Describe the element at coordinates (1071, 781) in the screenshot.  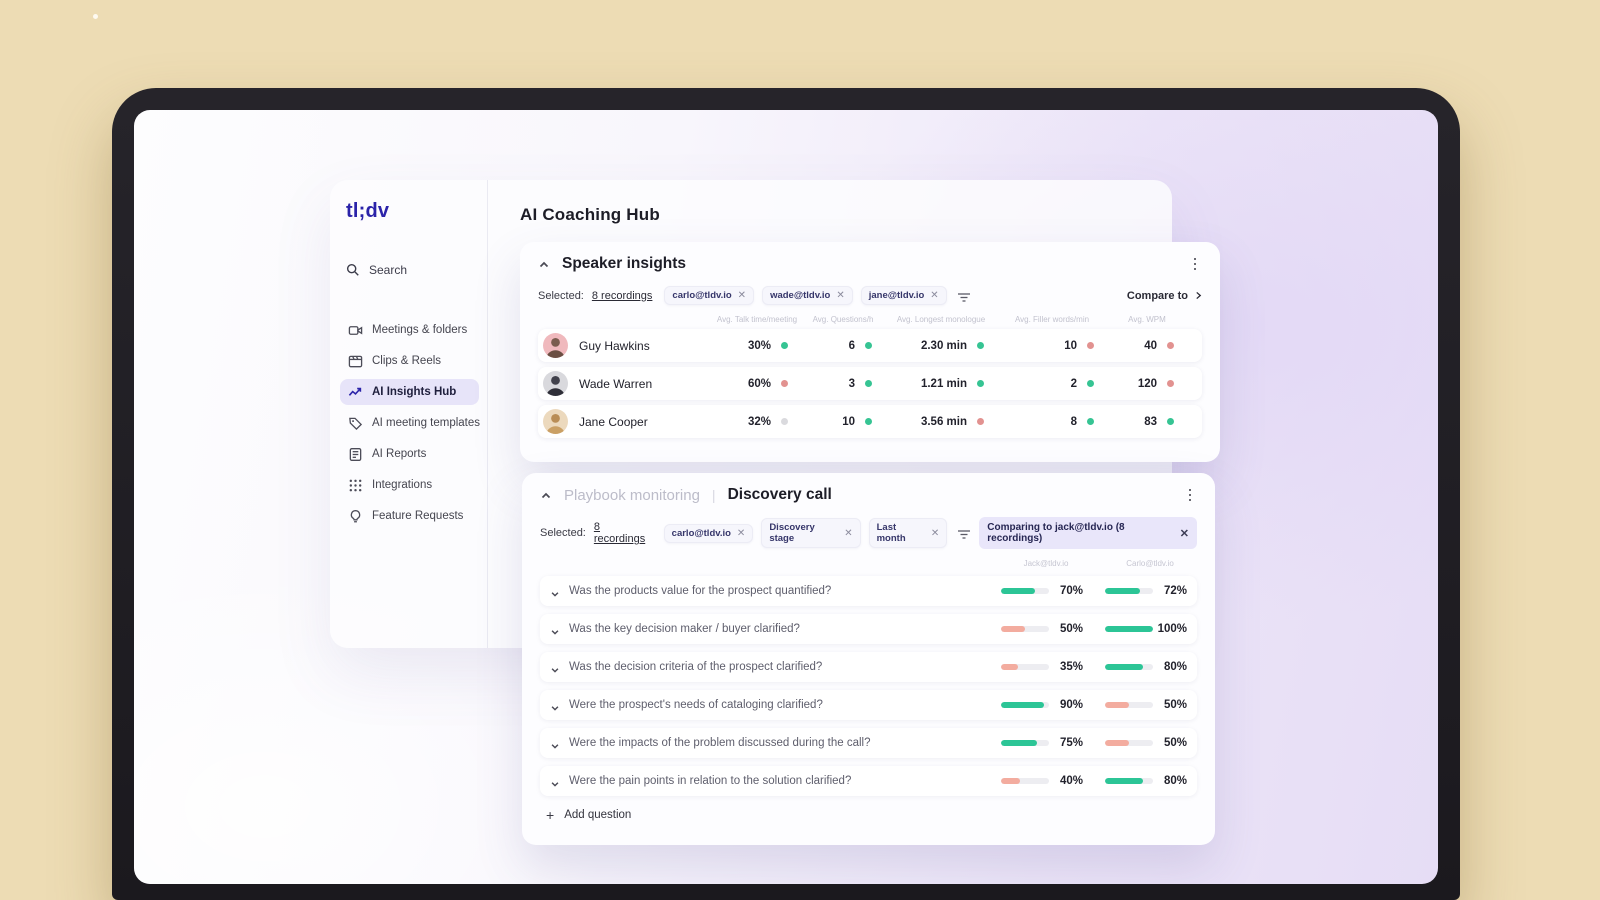
I see `progress-percent: 40%` at that location.